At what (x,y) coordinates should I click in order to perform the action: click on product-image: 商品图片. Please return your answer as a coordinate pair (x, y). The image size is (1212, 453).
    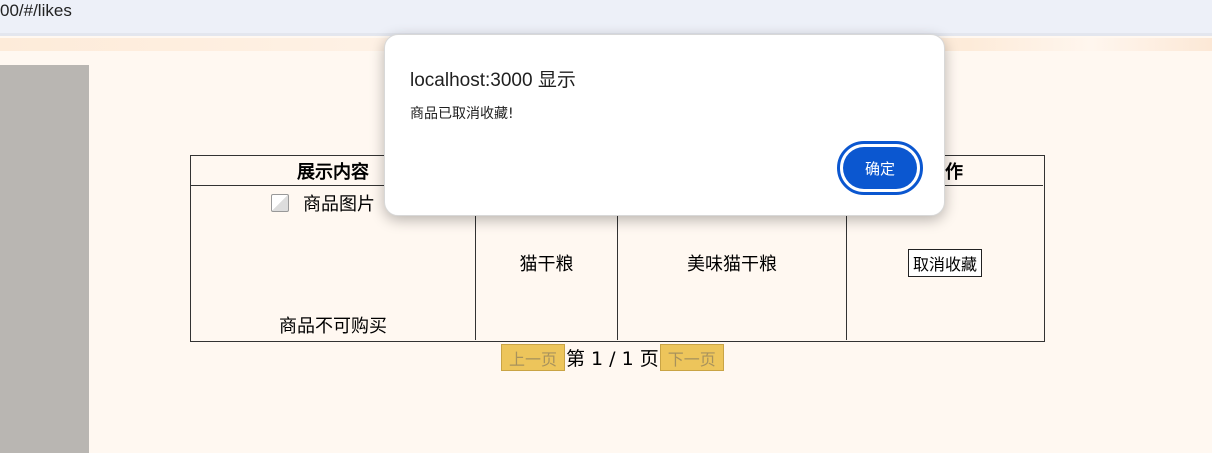
    Looking at the image, I should click on (323, 203).